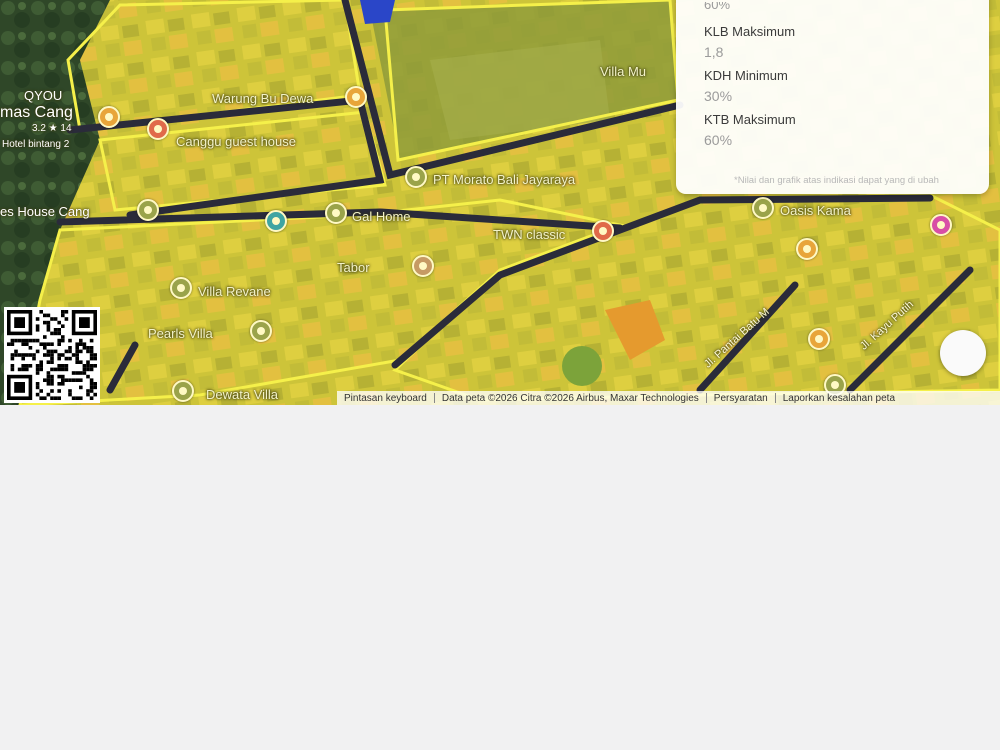 Image resolution: width=1000 pixels, height=750 pixels. Describe the element at coordinates (36, 112) in the screenshot. I see `map-label-mascang: mas Cang` at that location.